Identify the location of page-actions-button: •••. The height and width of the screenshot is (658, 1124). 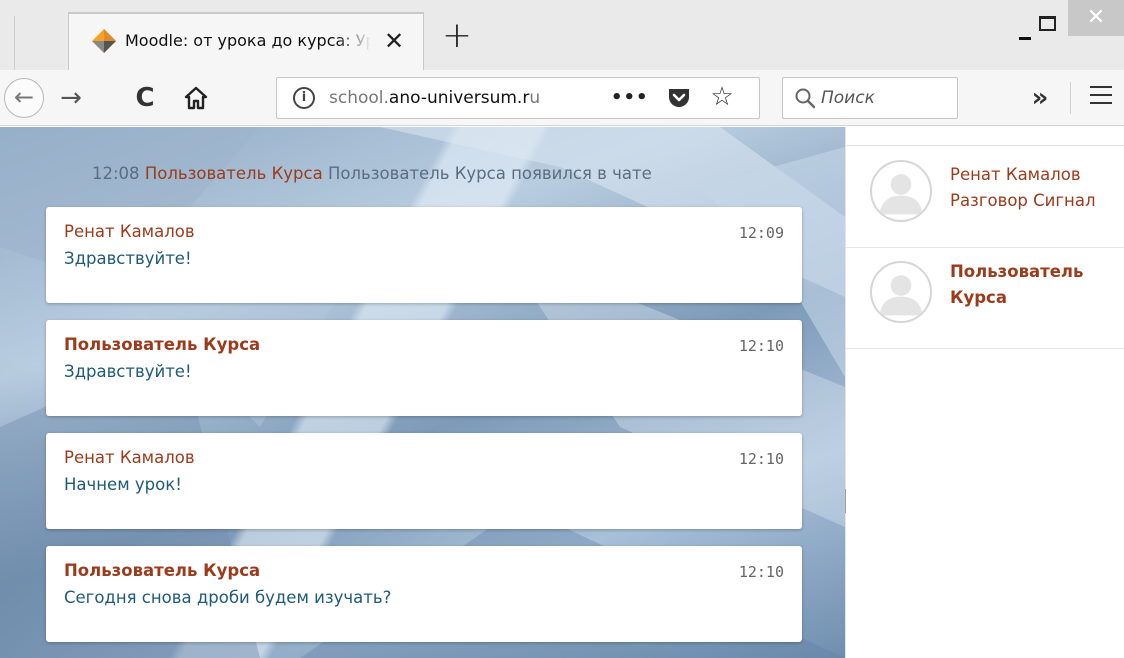
(631, 98).